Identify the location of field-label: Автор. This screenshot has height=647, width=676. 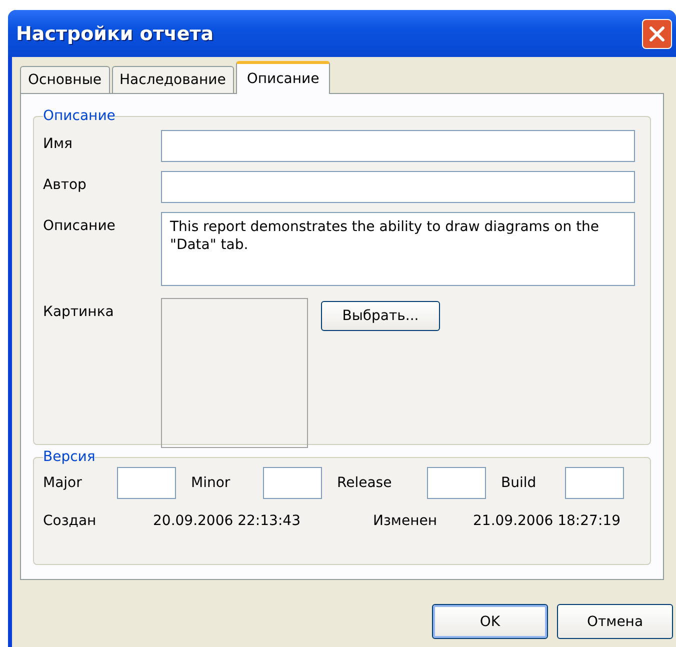
(65, 185).